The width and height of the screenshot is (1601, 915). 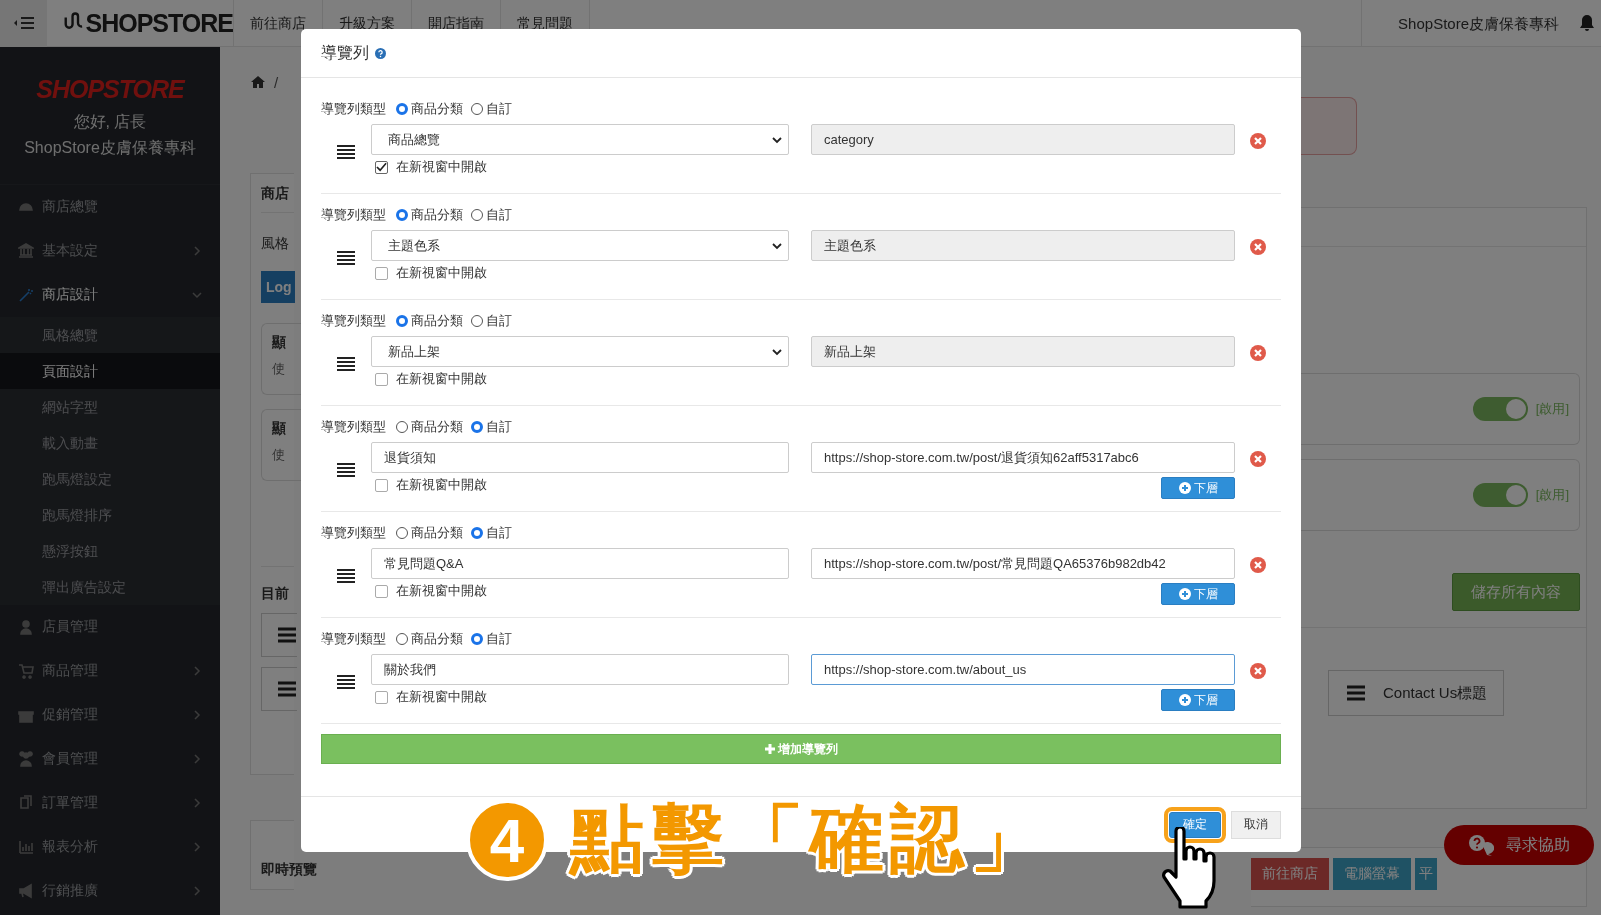 I want to click on sidebar-subitem: 頁面設計, so click(x=110, y=371).